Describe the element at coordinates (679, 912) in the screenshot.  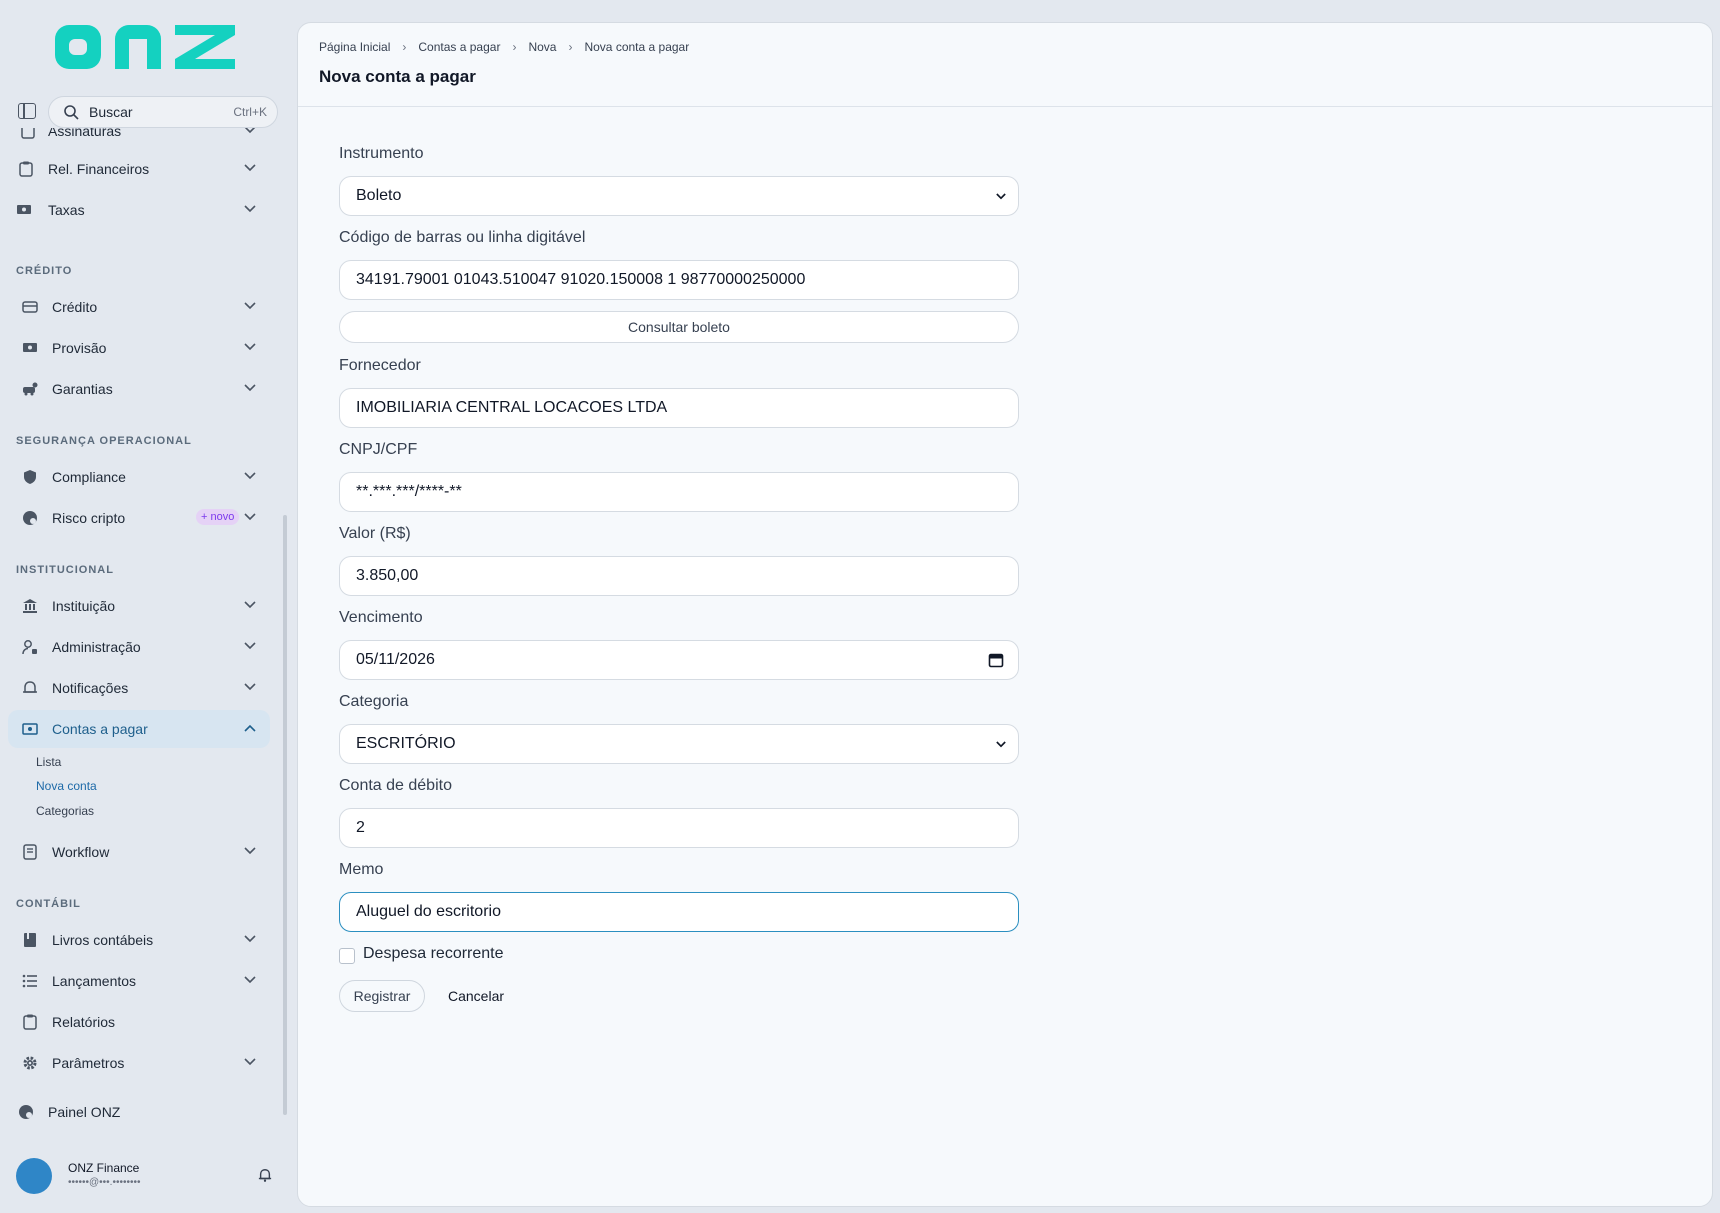
I see `memo-input: Aluguel do escritorio` at that location.